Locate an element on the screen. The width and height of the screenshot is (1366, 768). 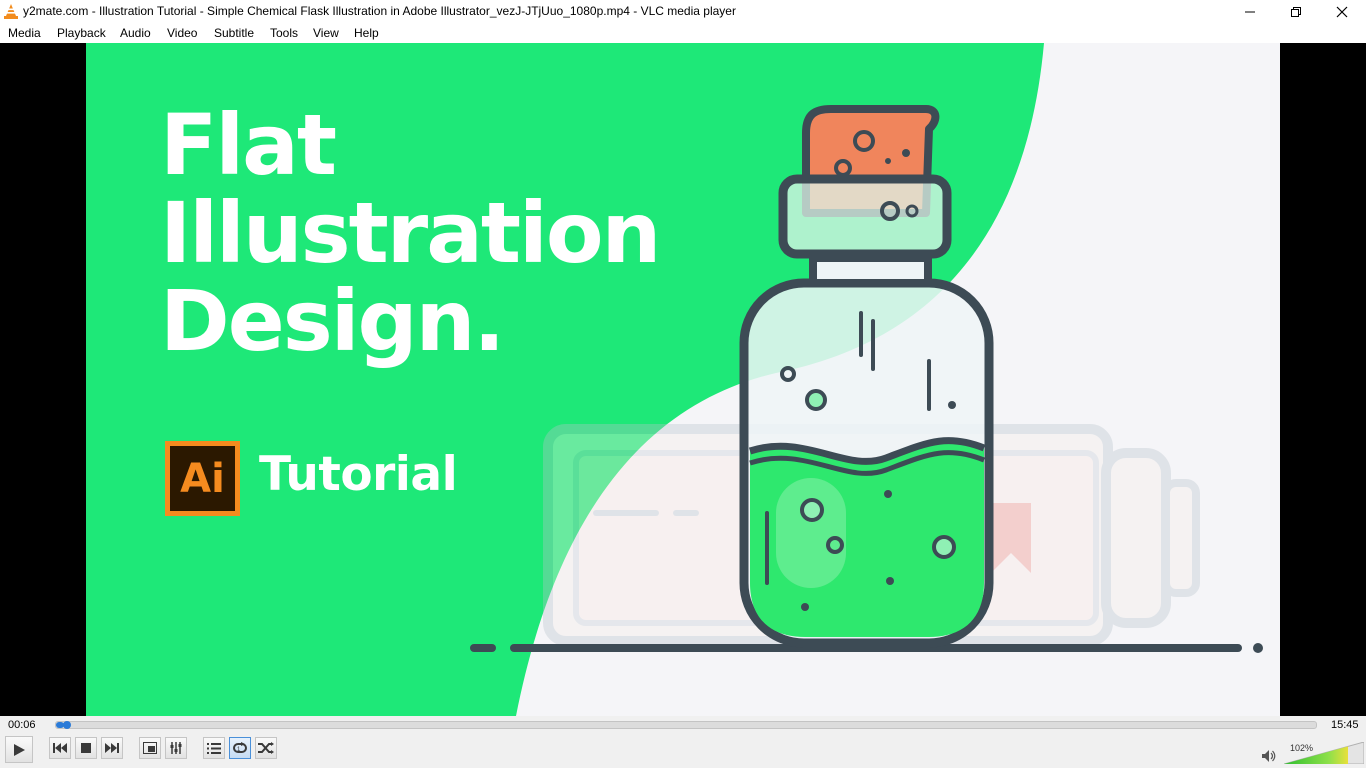
seek-bar is located at coordinates (686, 725).